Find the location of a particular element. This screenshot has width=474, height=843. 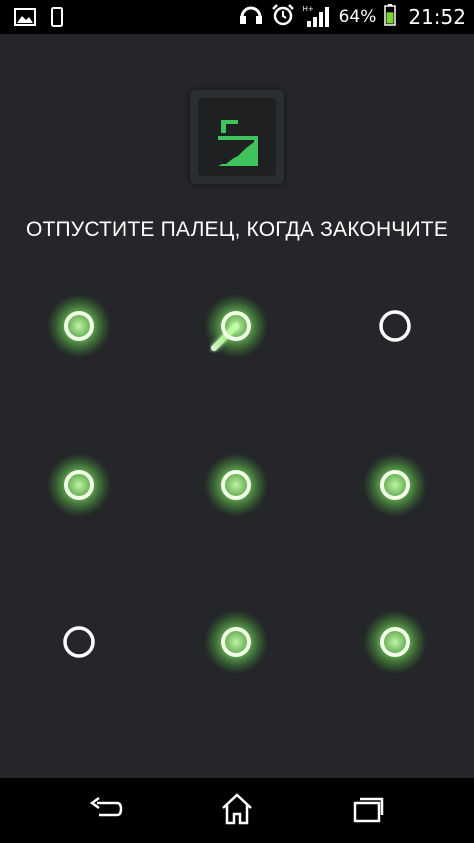

home-icon is located at coordinates (237, 811).